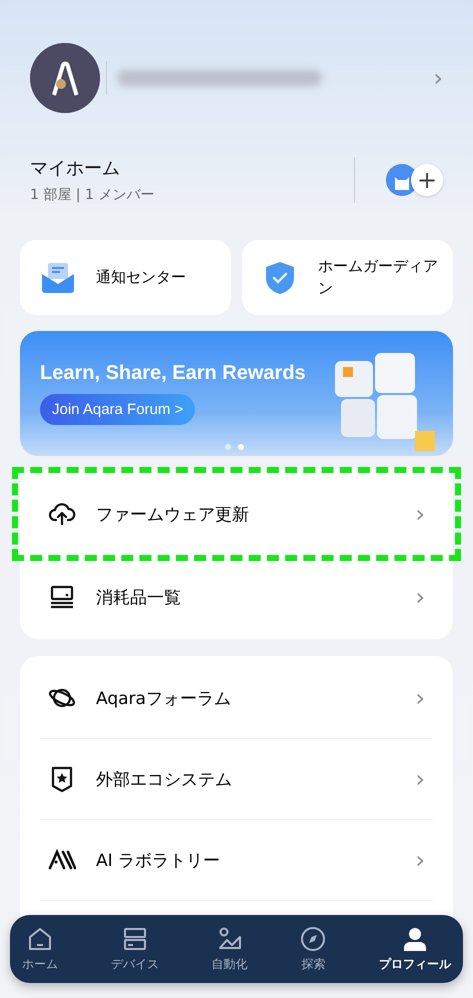 The height and width of the screenshot is (998, 473). What do you see at coordinates (62, 514) in the screenshot?
I see `cloud-upload-icon` at bounding box center [62, 514].